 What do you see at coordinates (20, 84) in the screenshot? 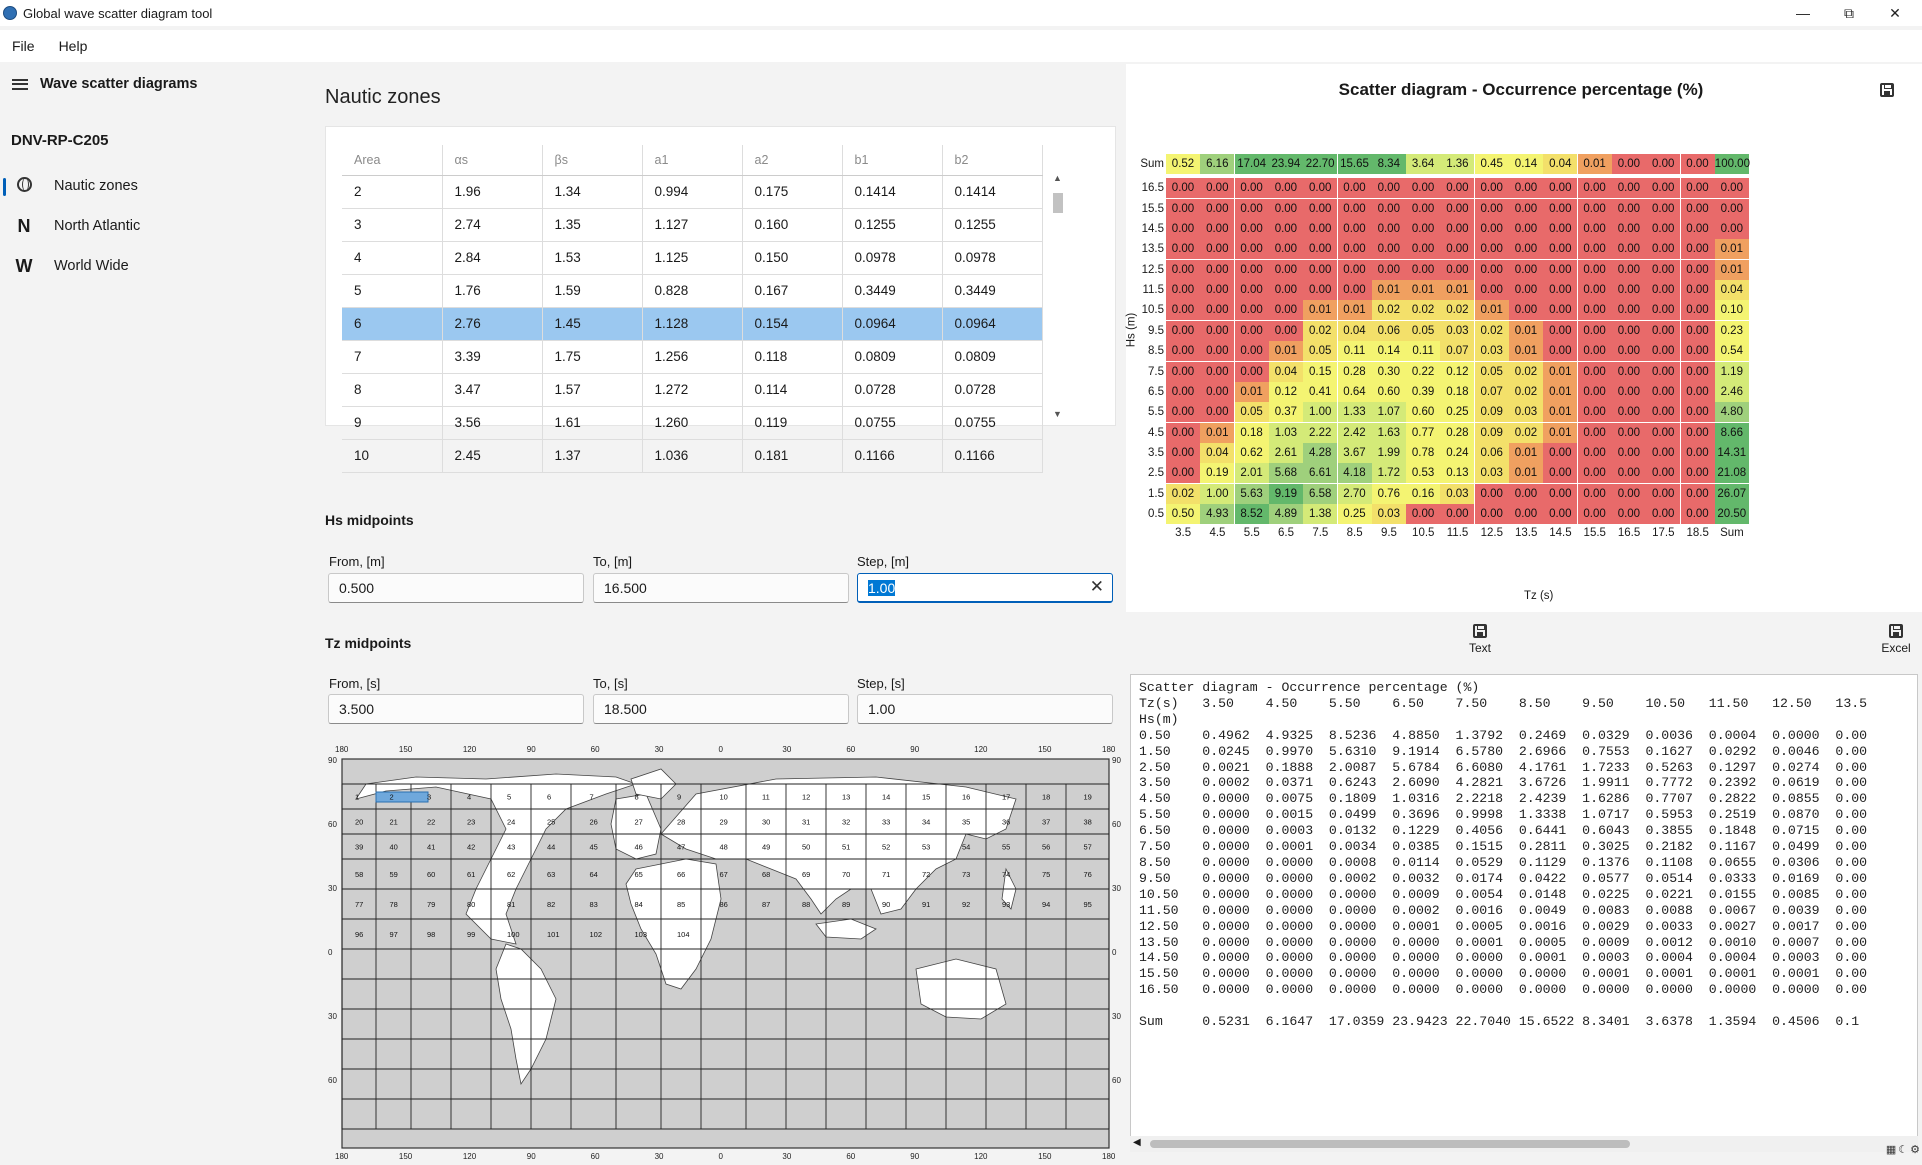
I see `hamburger-icon` at bounding box center [20, 84].